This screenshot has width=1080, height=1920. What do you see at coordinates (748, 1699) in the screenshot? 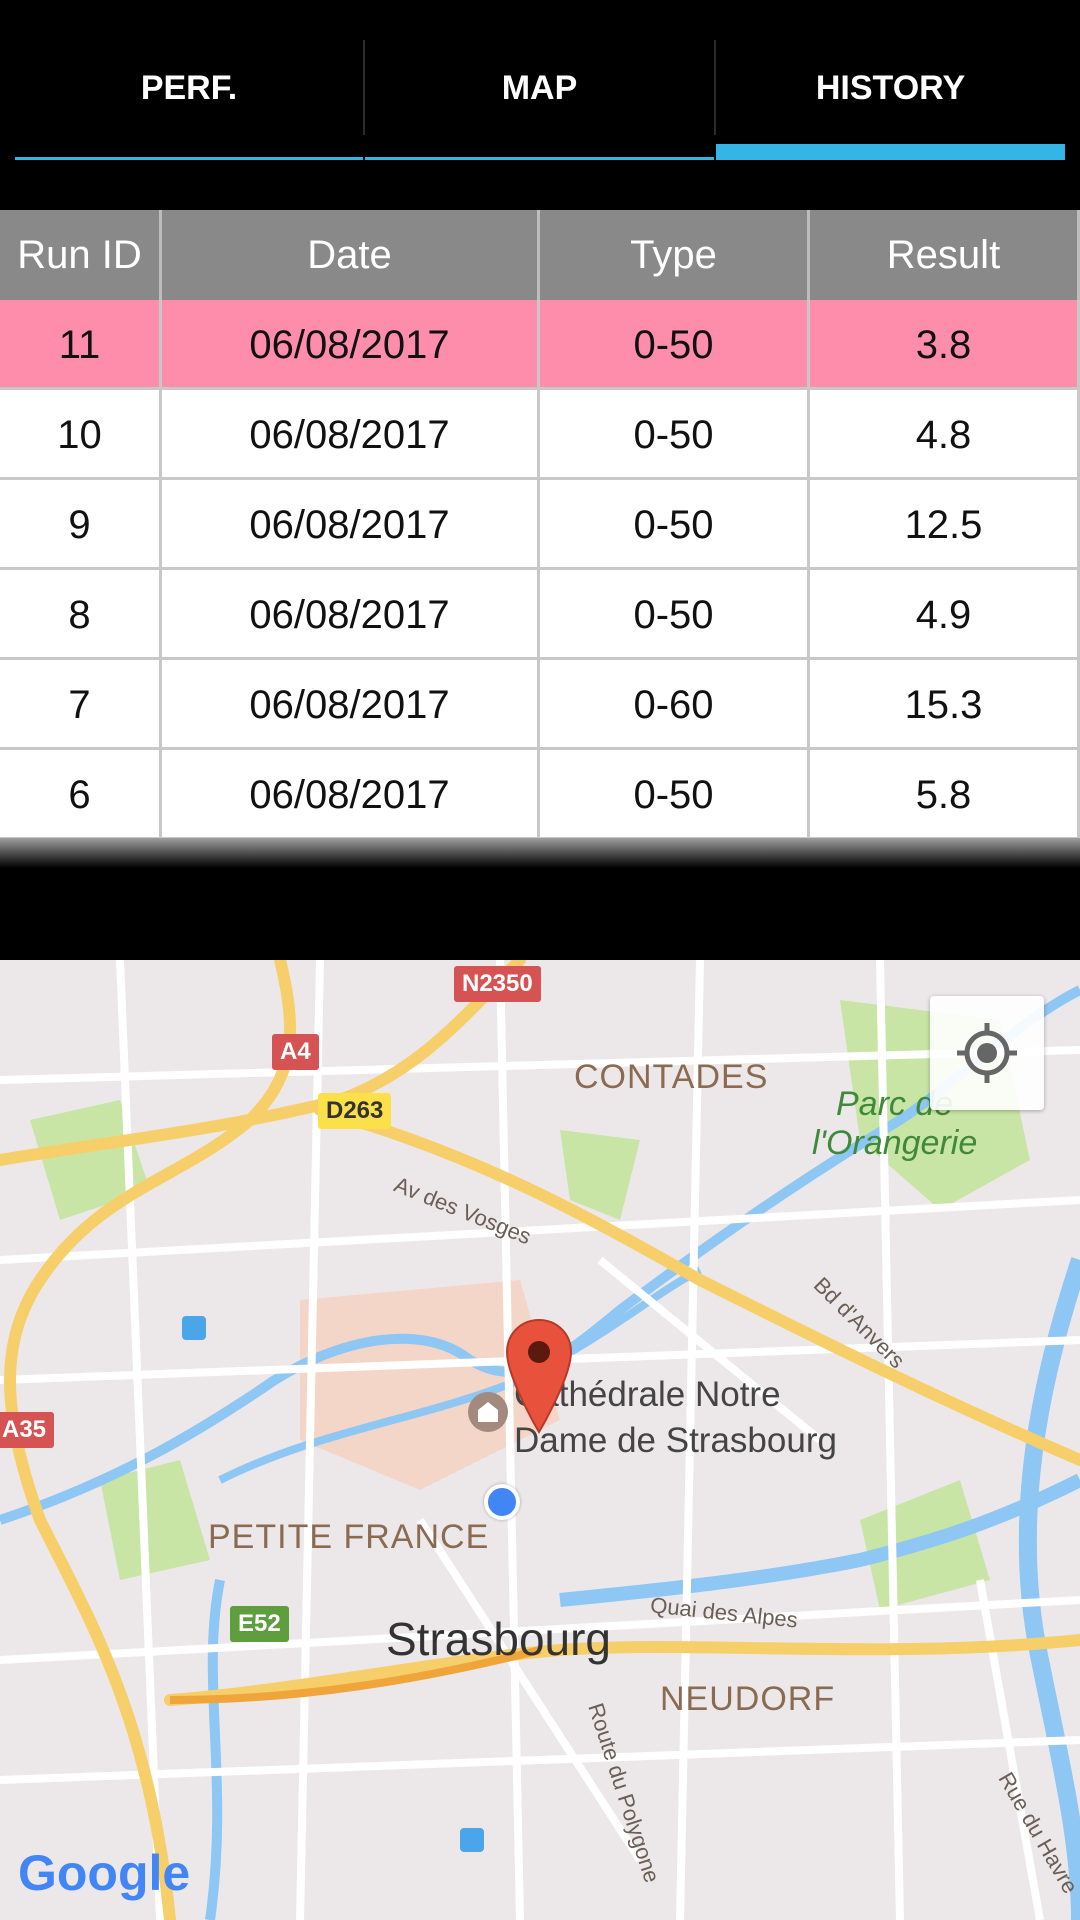
I see `district-label: NEUDORF` at bounding box center [748, 1699].